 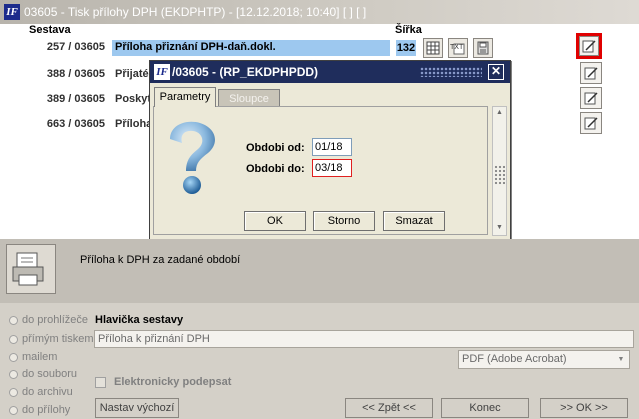 I want to click on scroll-grip-icon, so click(x=499, y=175).